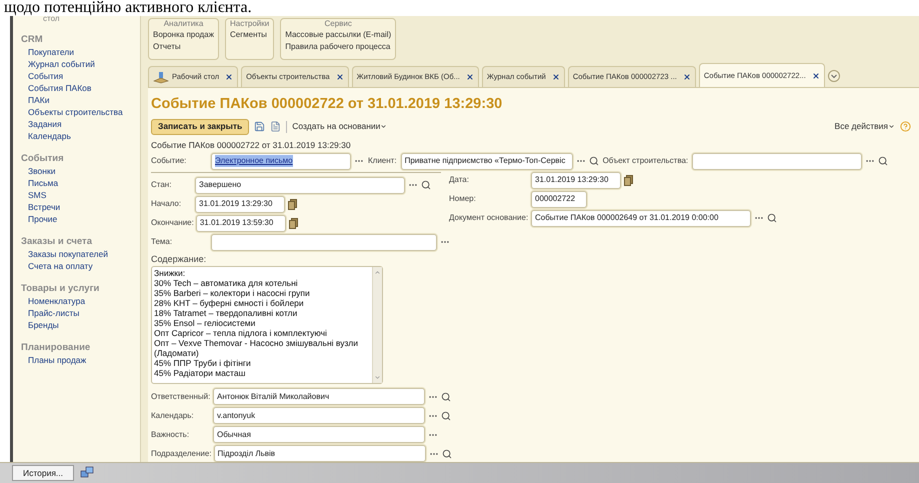 Image resolution: width=919 pixels, height=483 pixels. What do you see at coordinates (80, 88) in the screenshot?
I see `sidebar-item: События ПАКов` at bounding box center [80, 88].